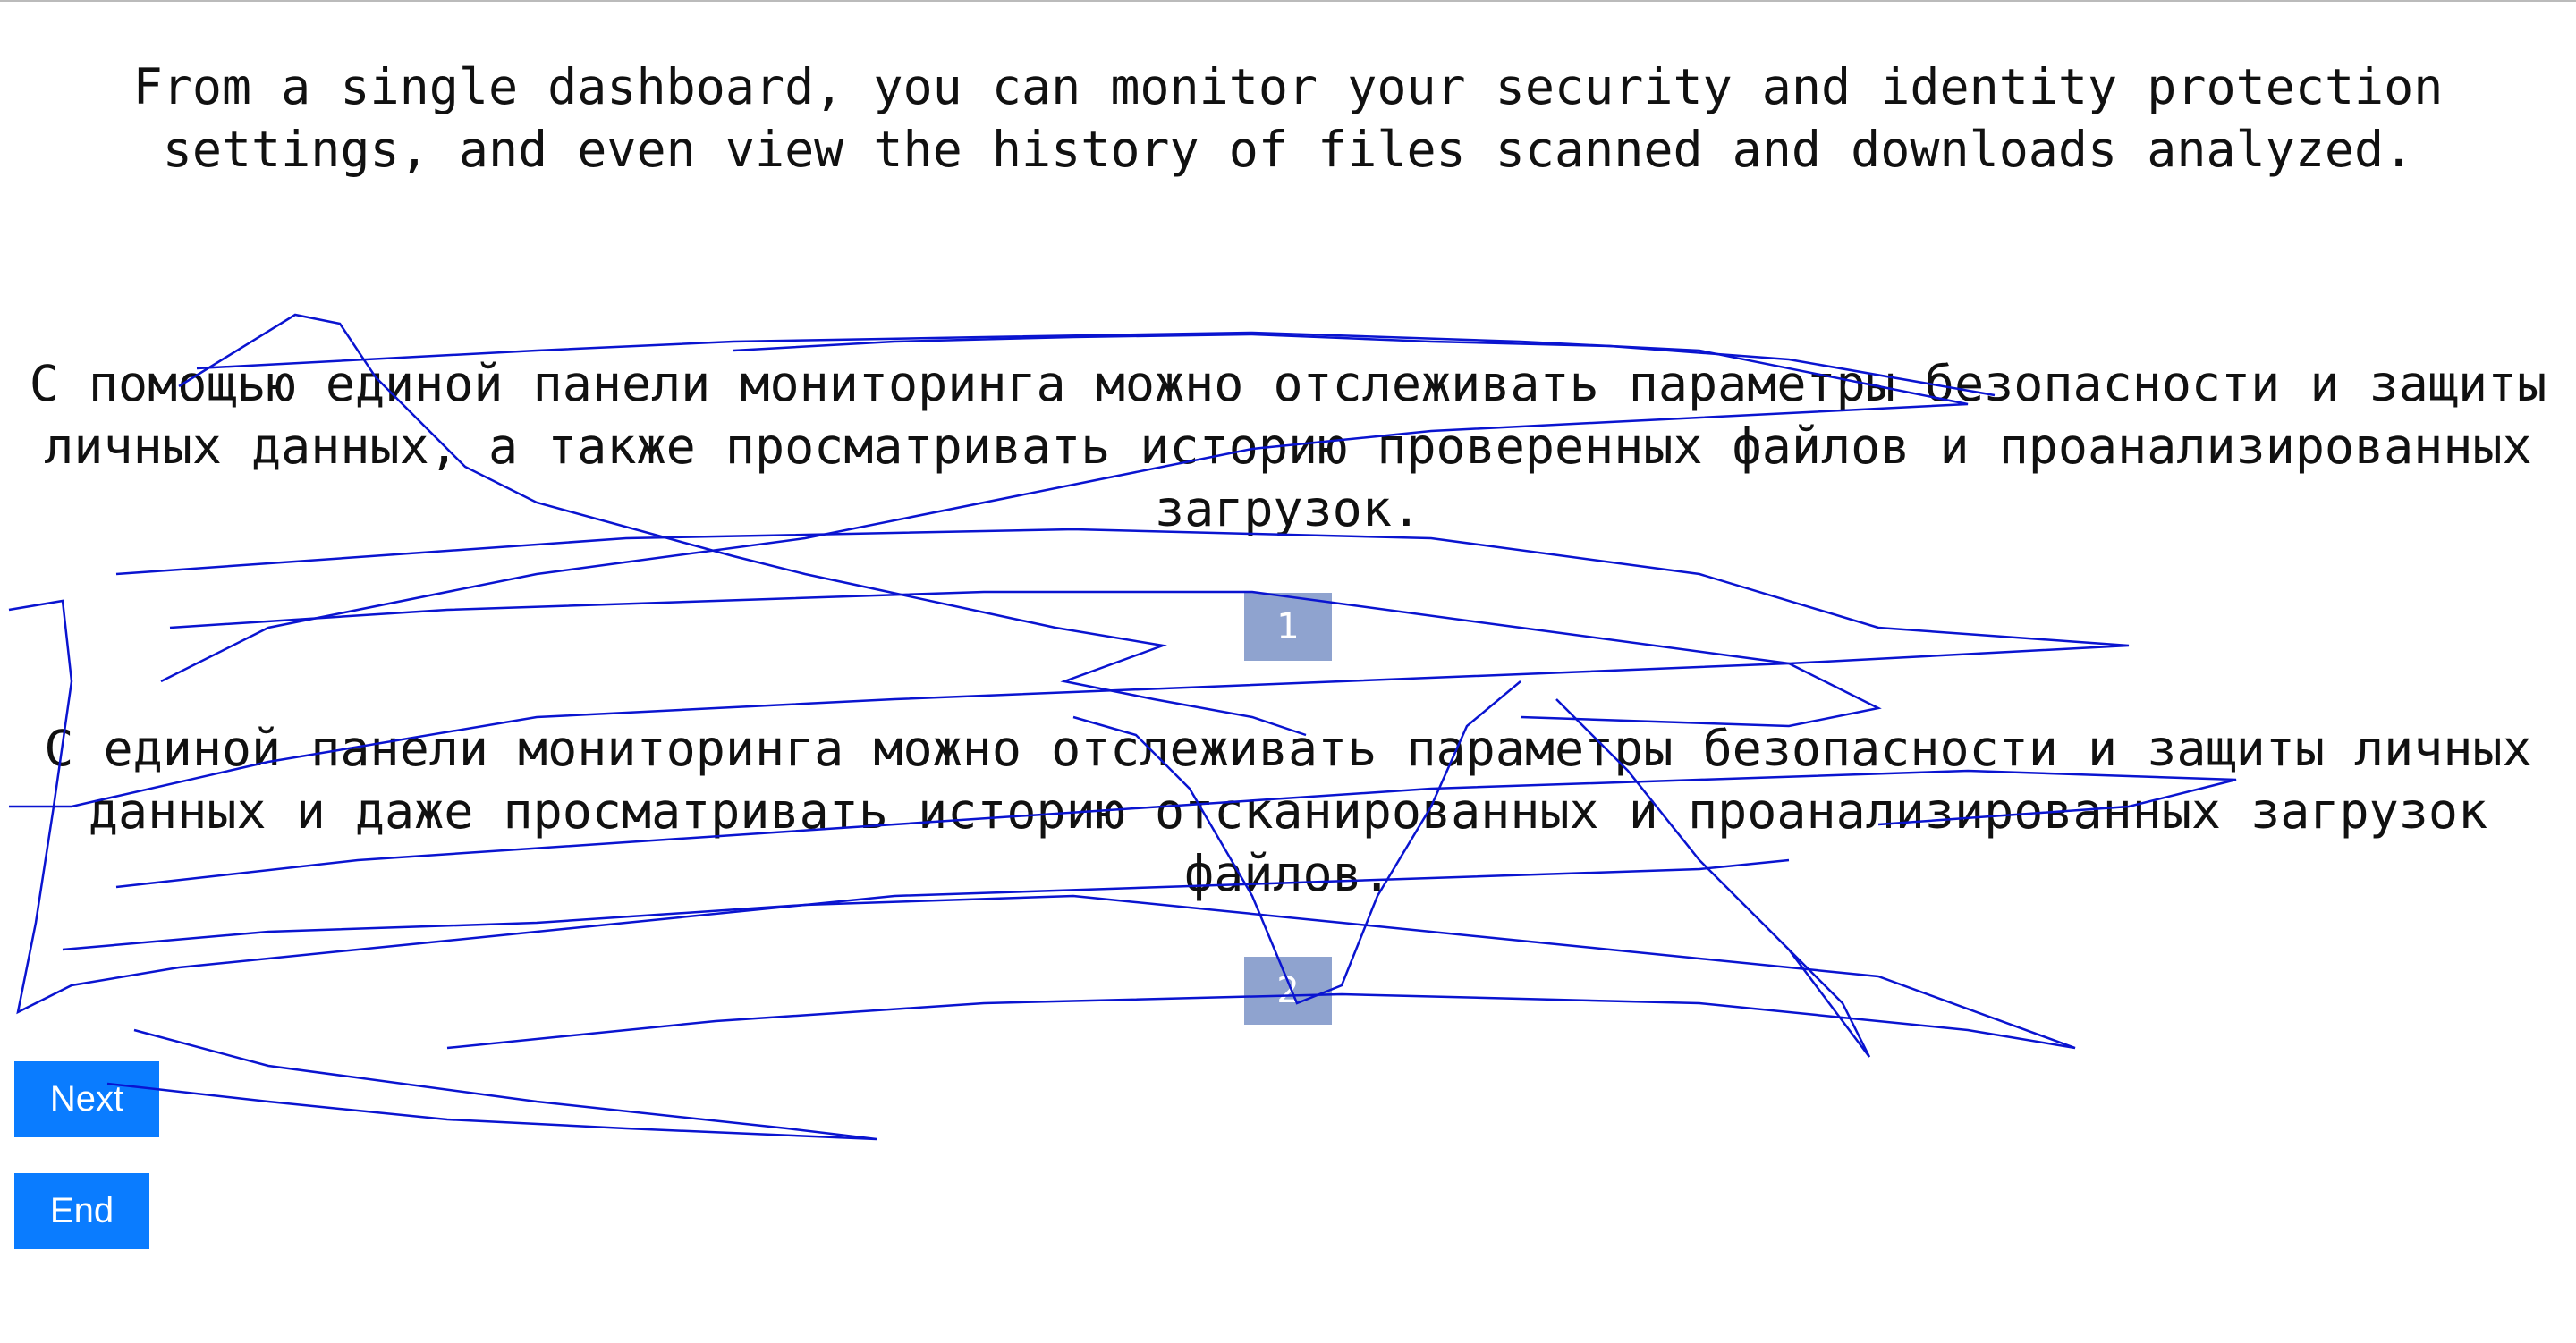 This screenshot has width=2576, height=1343. I want to click on end-button: End, so click(81, 1211).